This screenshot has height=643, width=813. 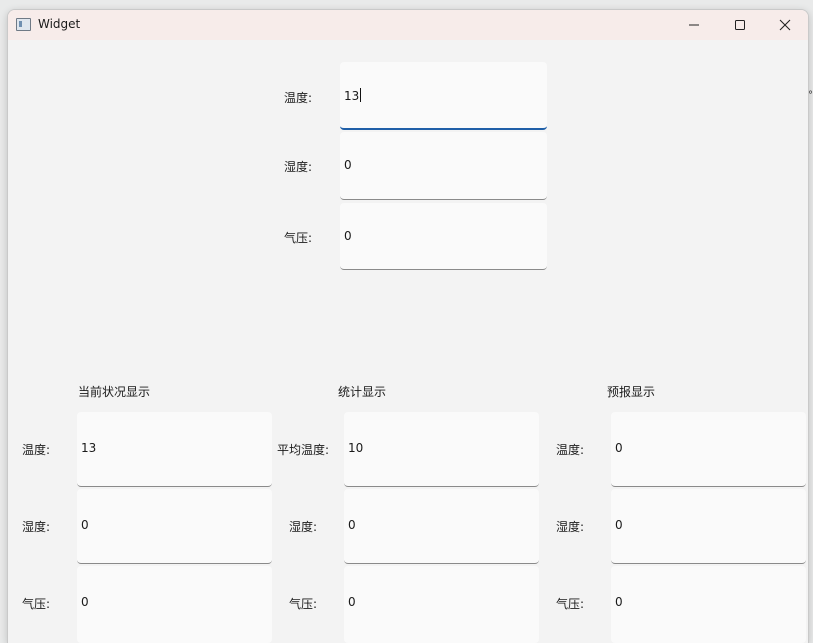 I want to click on current-temperature-field: 13, so click(x=174, y=449).